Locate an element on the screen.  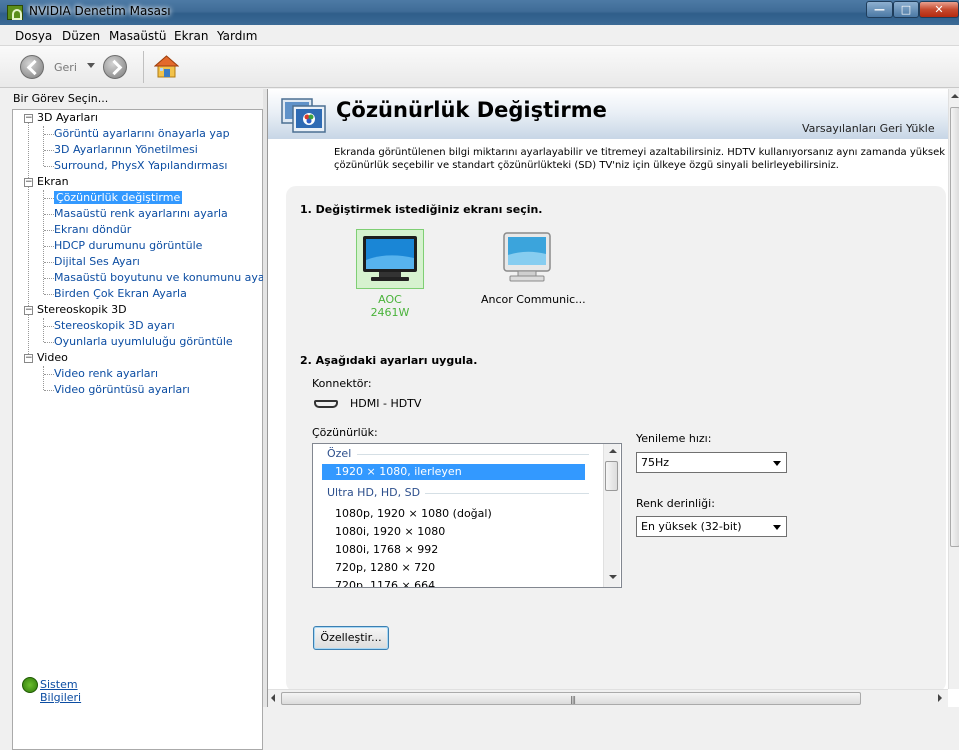
tree-item-desktop-size-position: Masaüstü boyutunu ve konumunu ayarla is located at coordinates (166, 278).